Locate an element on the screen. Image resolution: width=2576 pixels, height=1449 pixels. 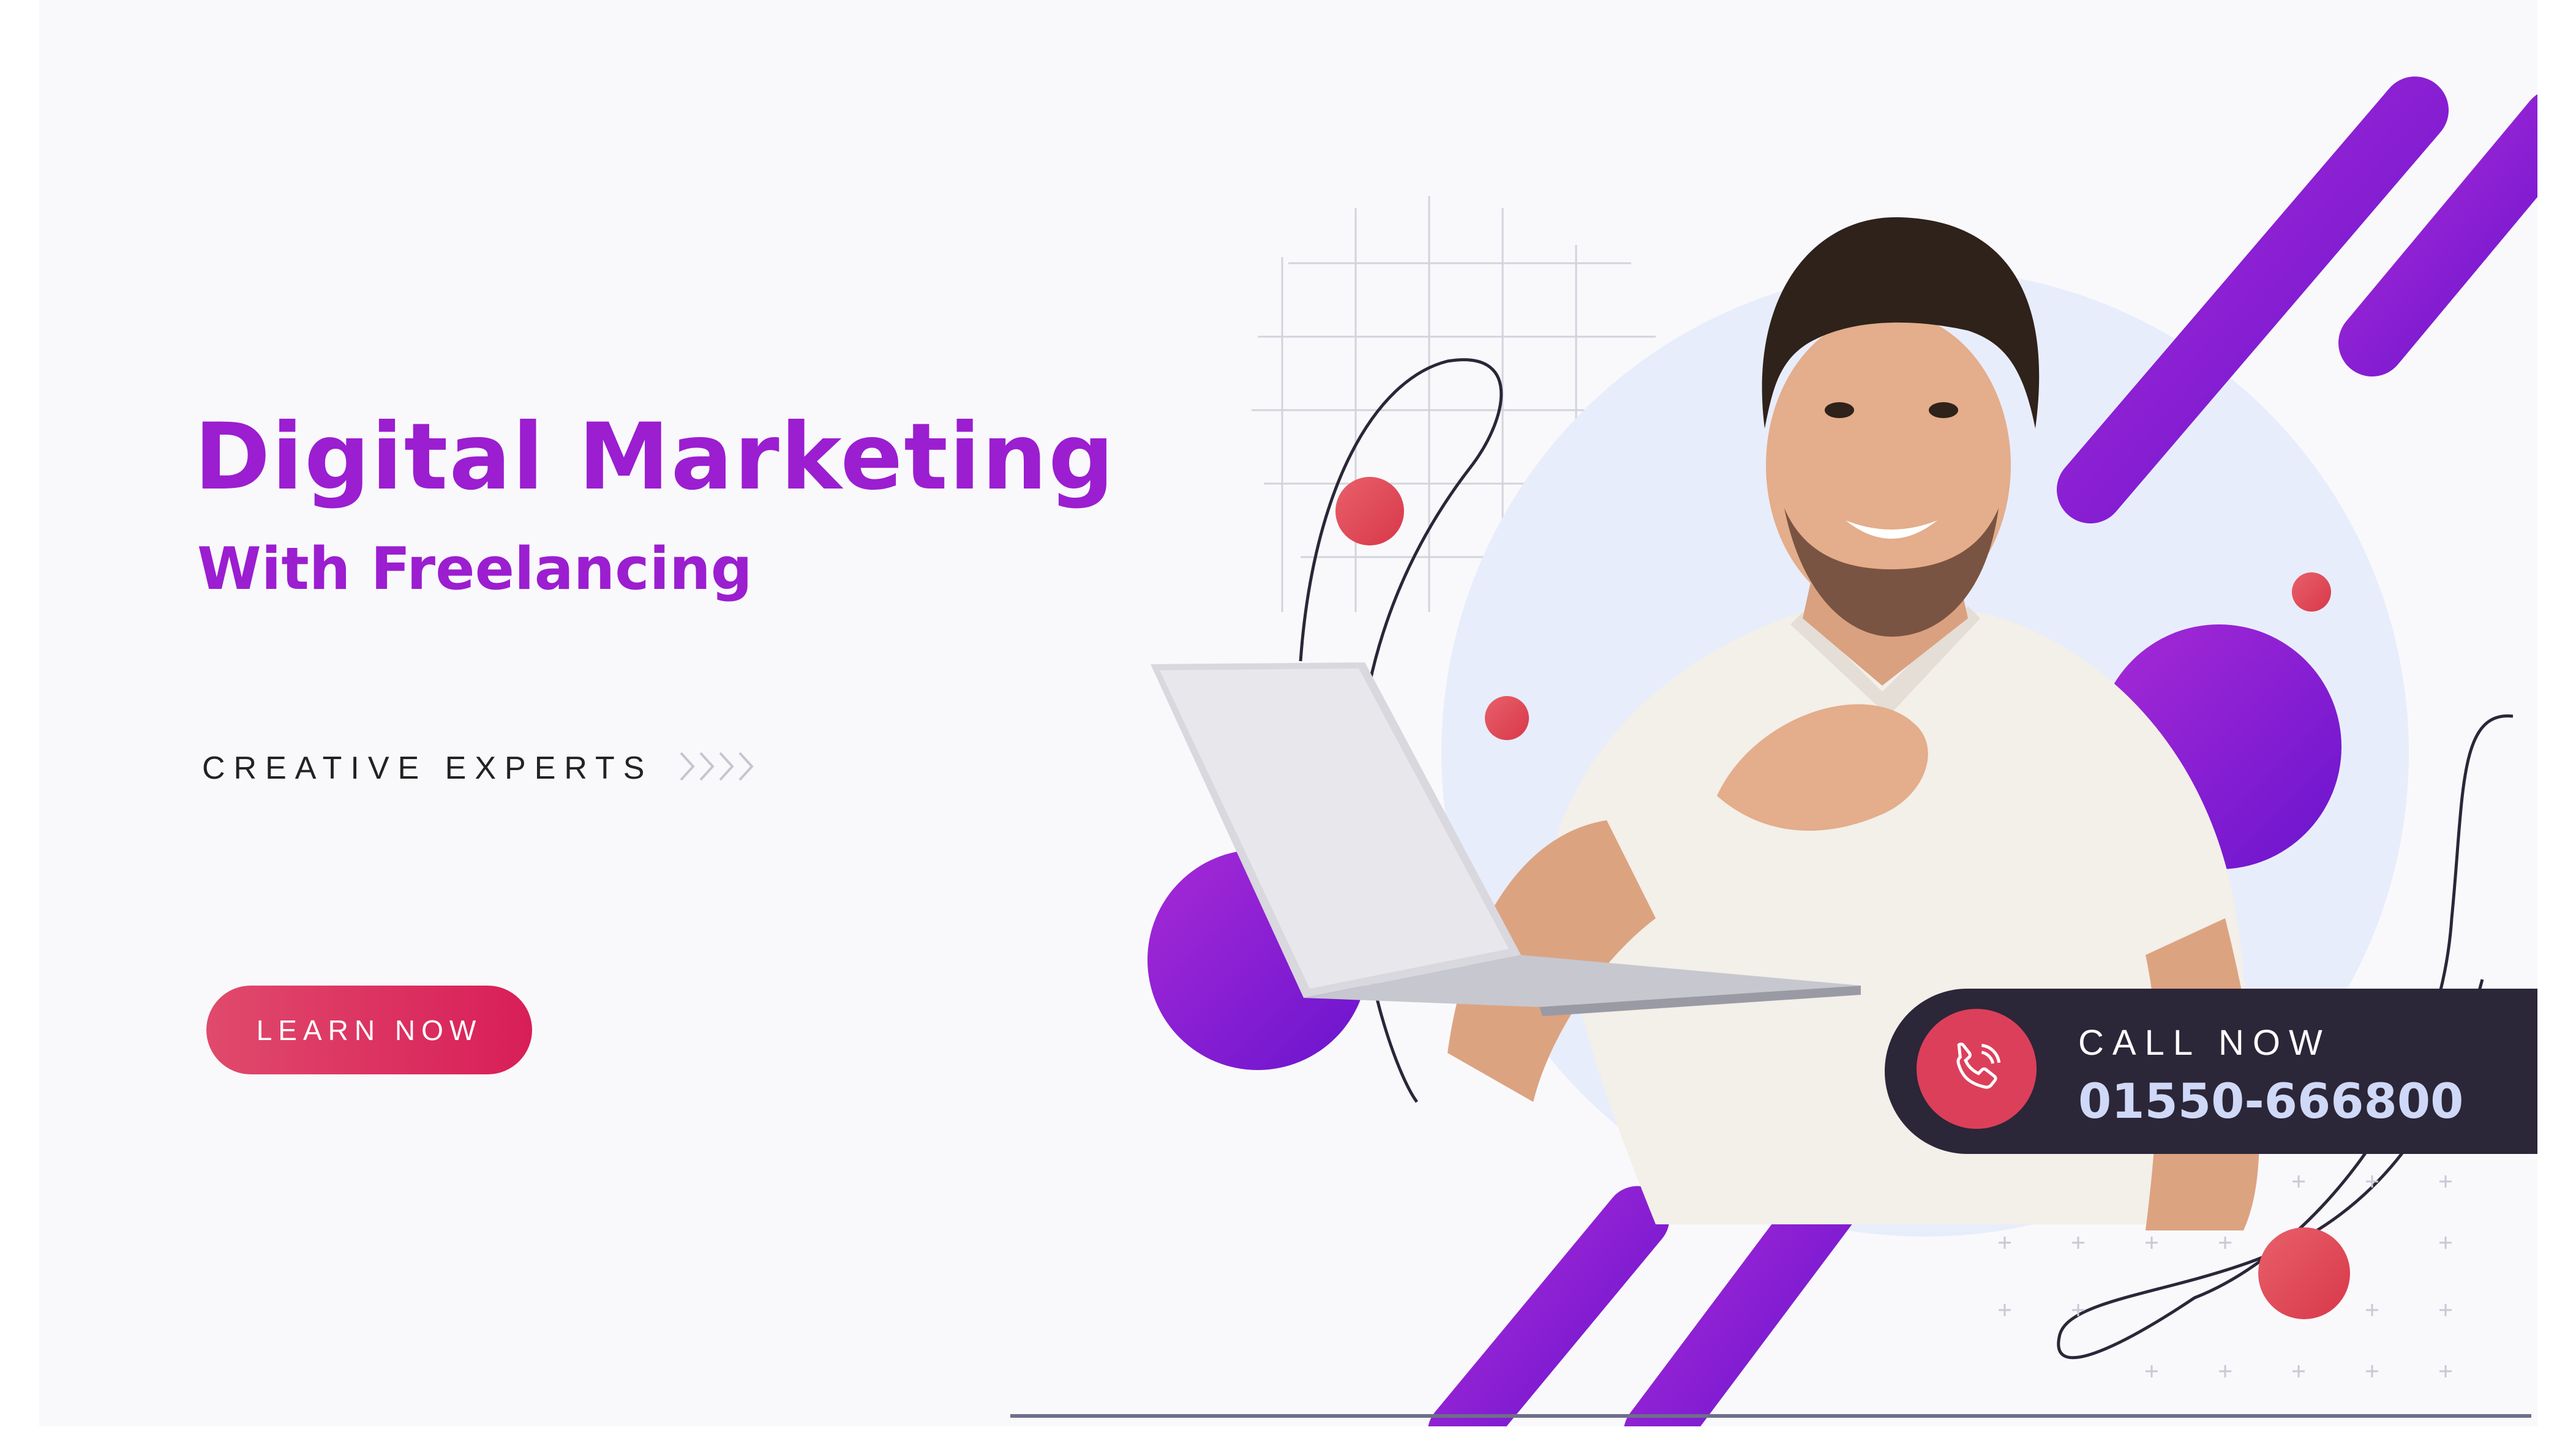
phone-icon is located at coordinates (1977, 1069).